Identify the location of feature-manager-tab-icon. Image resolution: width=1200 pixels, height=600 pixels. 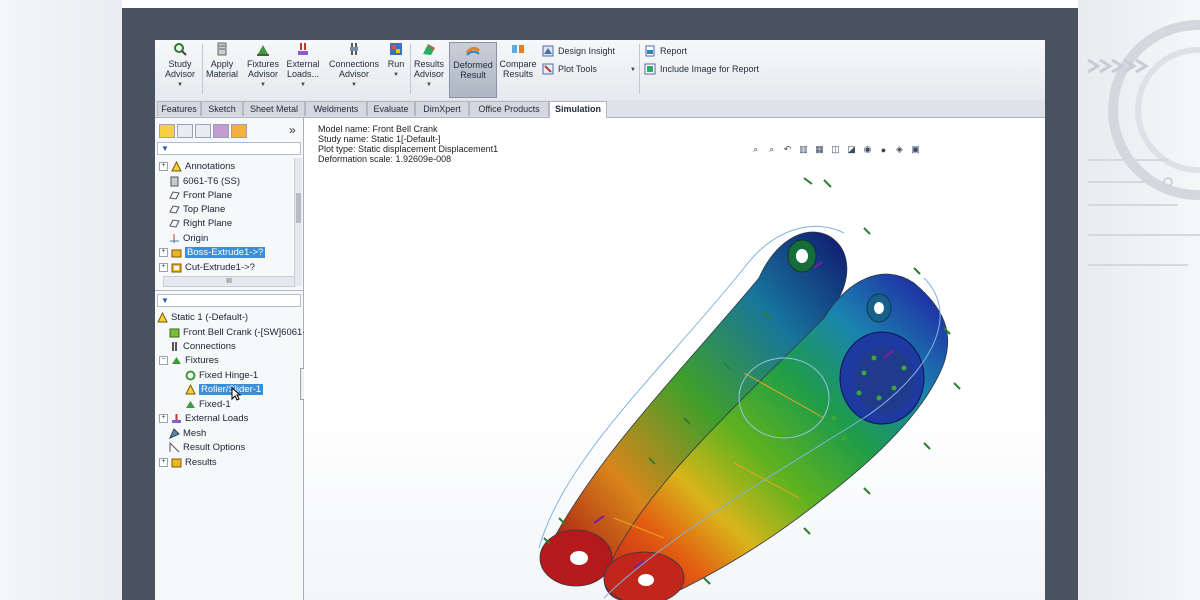
(167, 131).